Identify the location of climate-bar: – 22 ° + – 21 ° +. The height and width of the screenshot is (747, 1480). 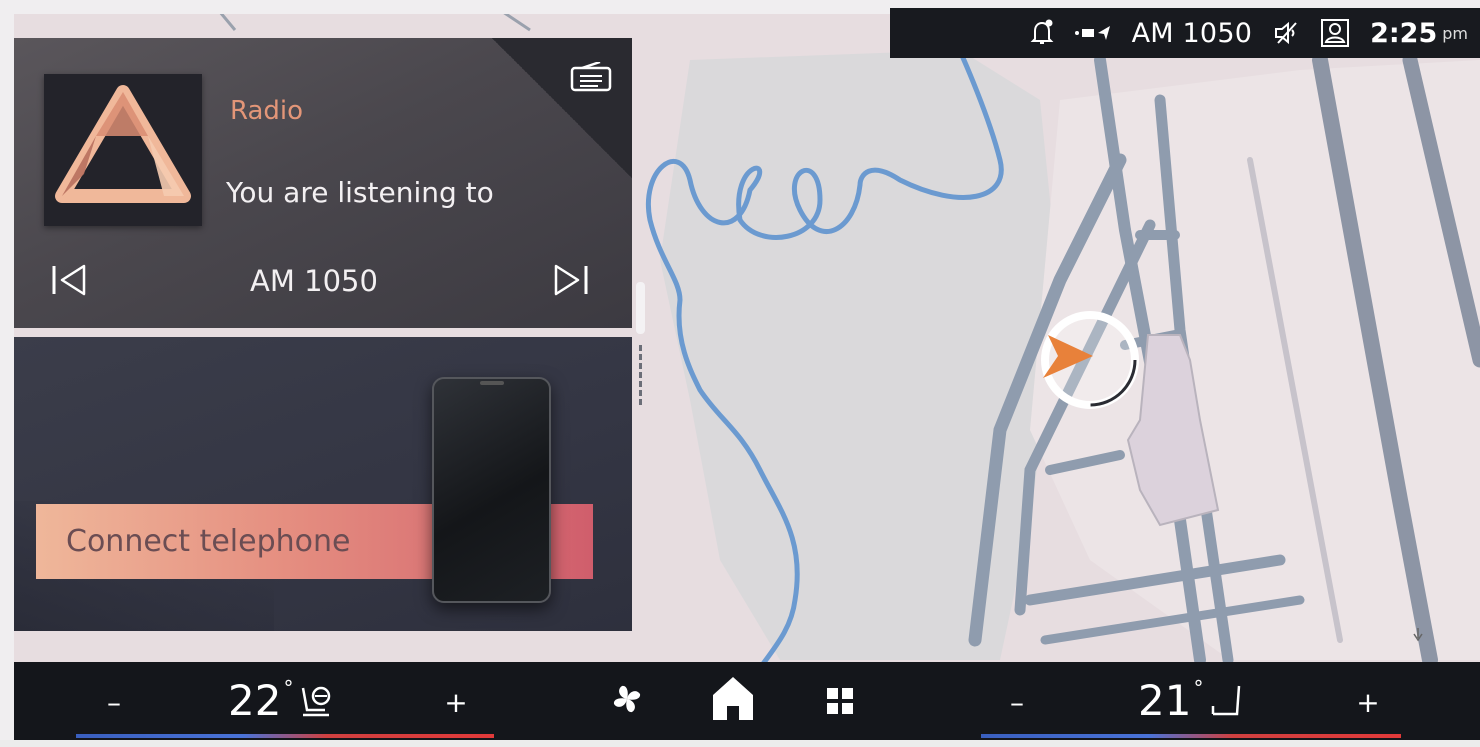
(747, 701).